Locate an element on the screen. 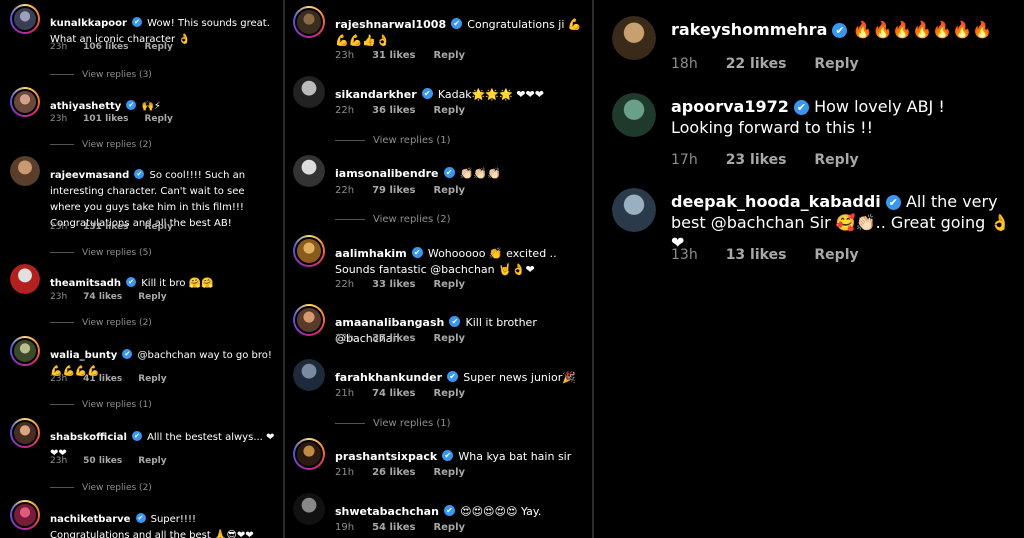  username-link: nachiketbarve is located at coordinates (90, 519).